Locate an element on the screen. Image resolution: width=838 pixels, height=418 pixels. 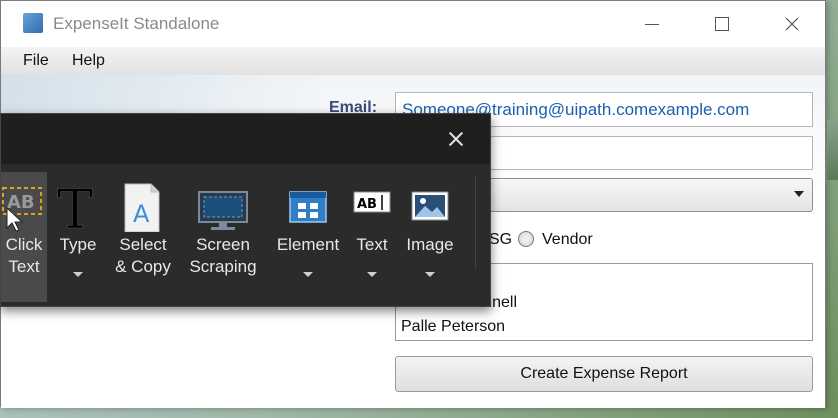
ab-text-icon: AB is located at coordinates (372, 206).